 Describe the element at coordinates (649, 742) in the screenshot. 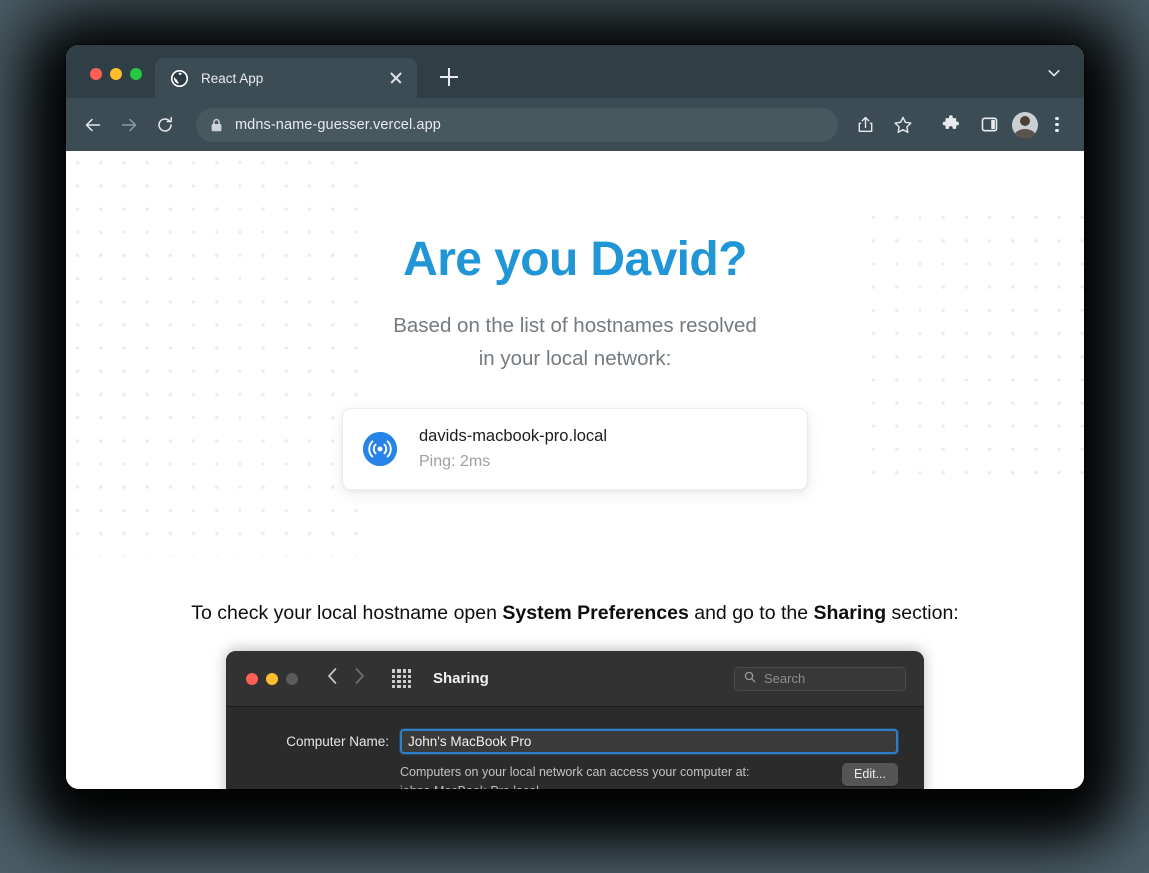

I see `computer-name-input: John's MacBook Pro` at that location.